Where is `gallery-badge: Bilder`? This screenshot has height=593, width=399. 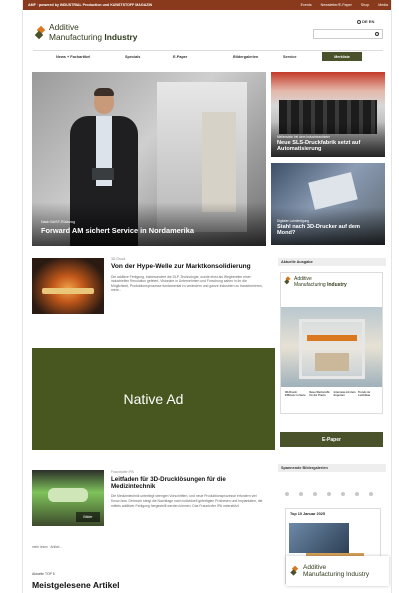 gallery-badge: Bilder is located at coordinates (88, 517).